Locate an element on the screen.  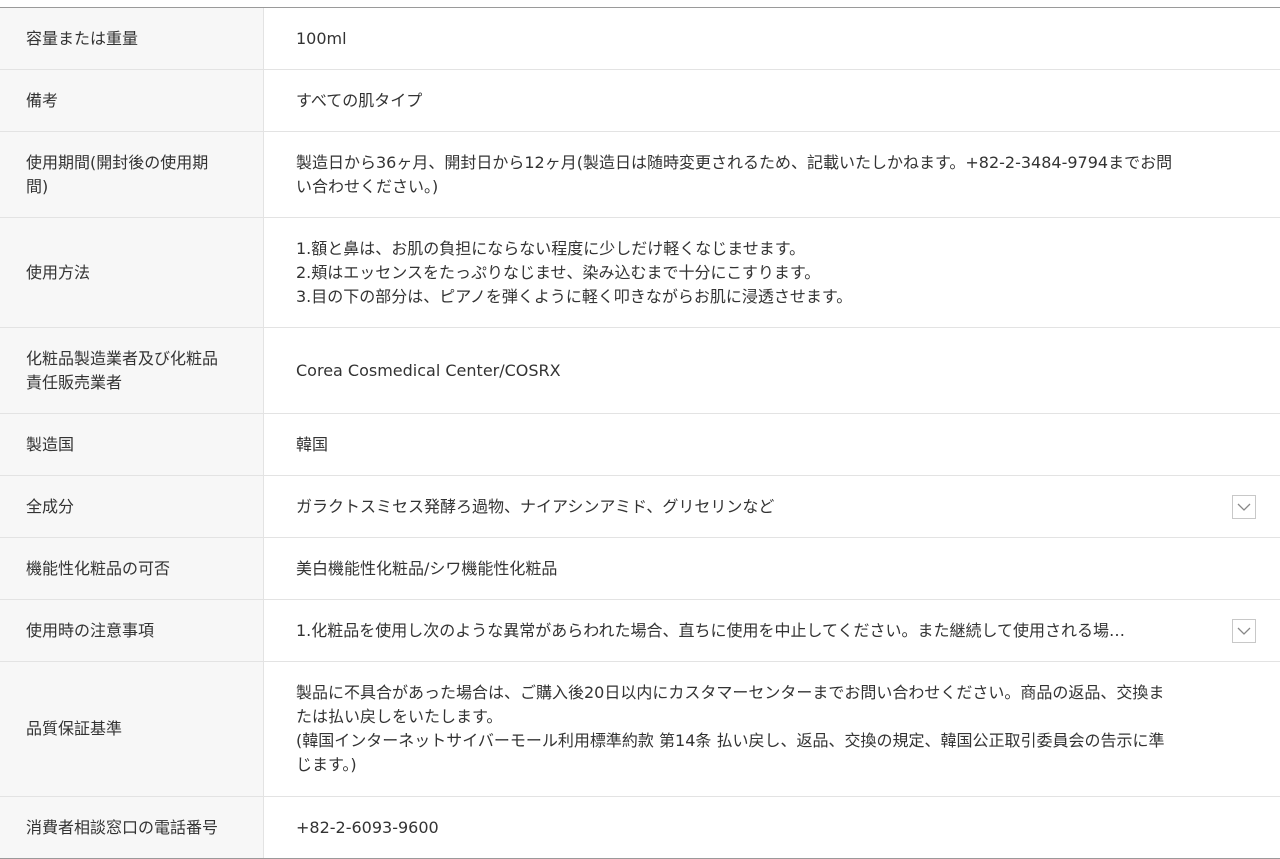
spec-row-functional: 機能性化粧品の可否 美白機能性化粧品/シワ機能性化粧品 is located at coordinates (640, 569).